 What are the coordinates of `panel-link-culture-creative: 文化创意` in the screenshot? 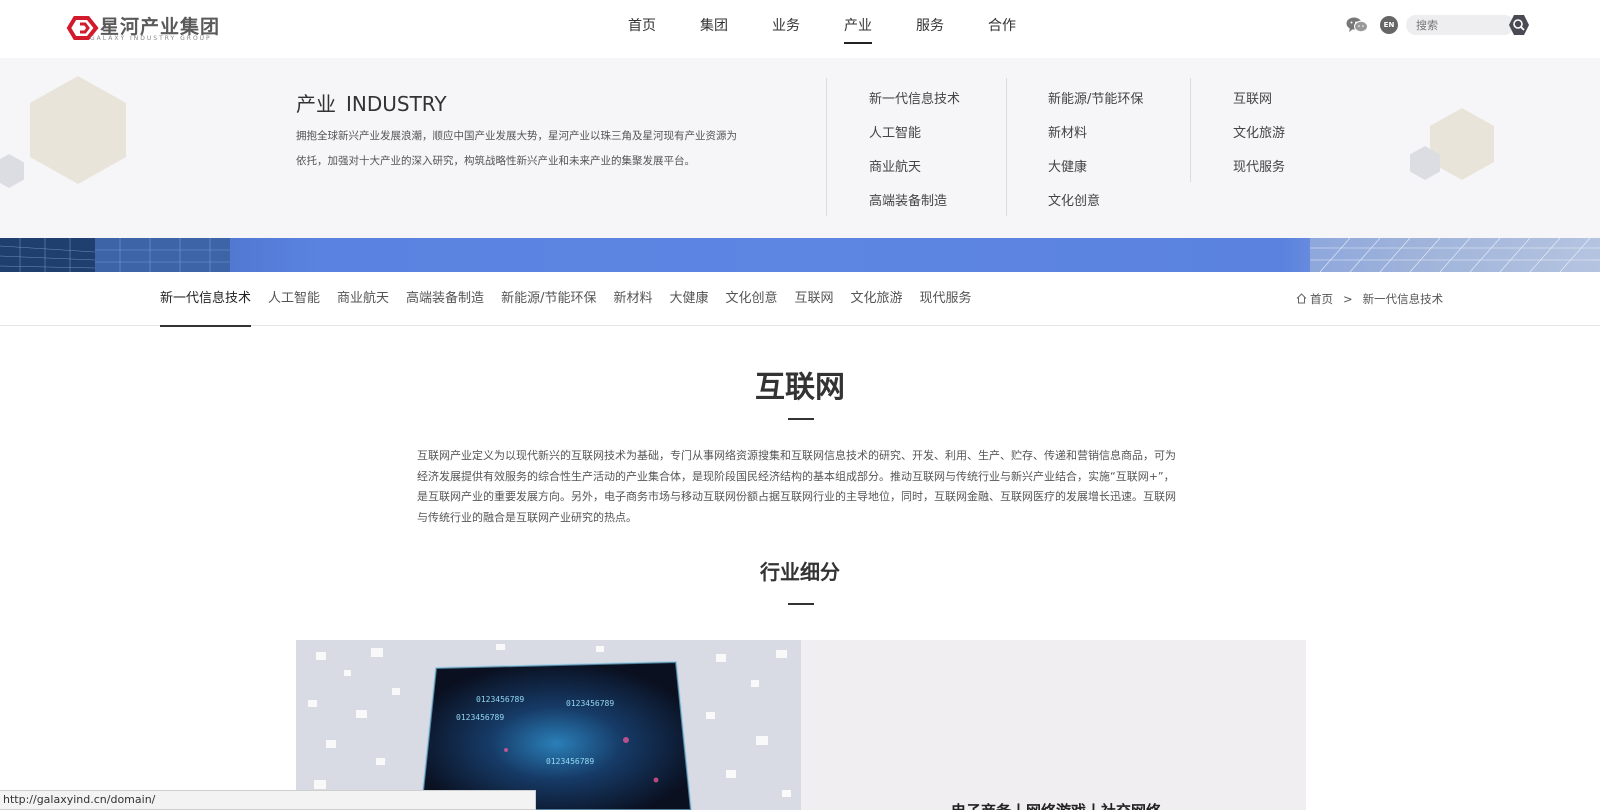 It's located at (1074, 199).